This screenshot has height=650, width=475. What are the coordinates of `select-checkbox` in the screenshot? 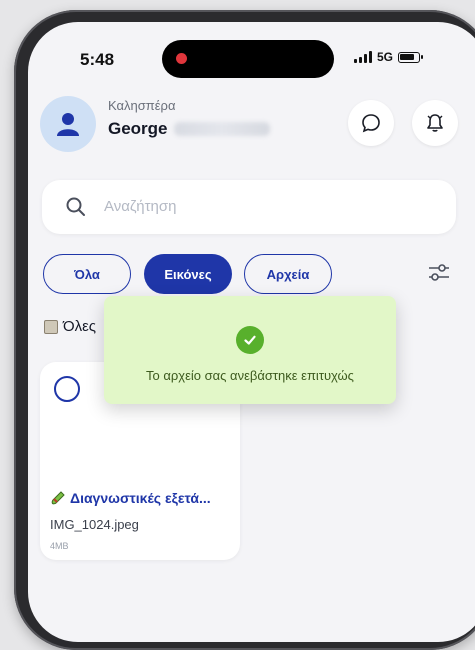 It's located at (67, 389).